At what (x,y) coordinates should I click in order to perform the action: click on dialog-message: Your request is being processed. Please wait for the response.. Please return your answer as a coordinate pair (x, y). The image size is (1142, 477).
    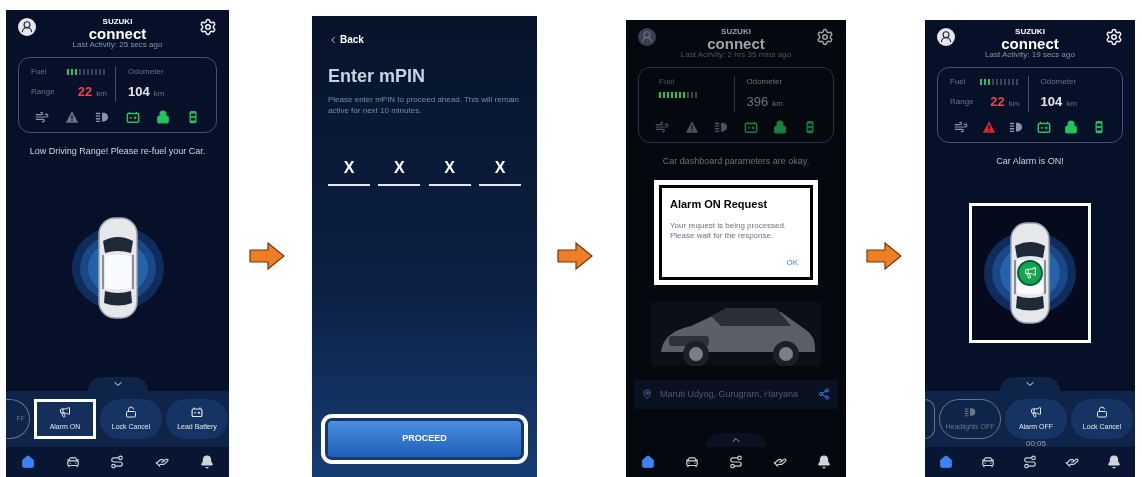
    Looking at the image, I should click on (729, 230).